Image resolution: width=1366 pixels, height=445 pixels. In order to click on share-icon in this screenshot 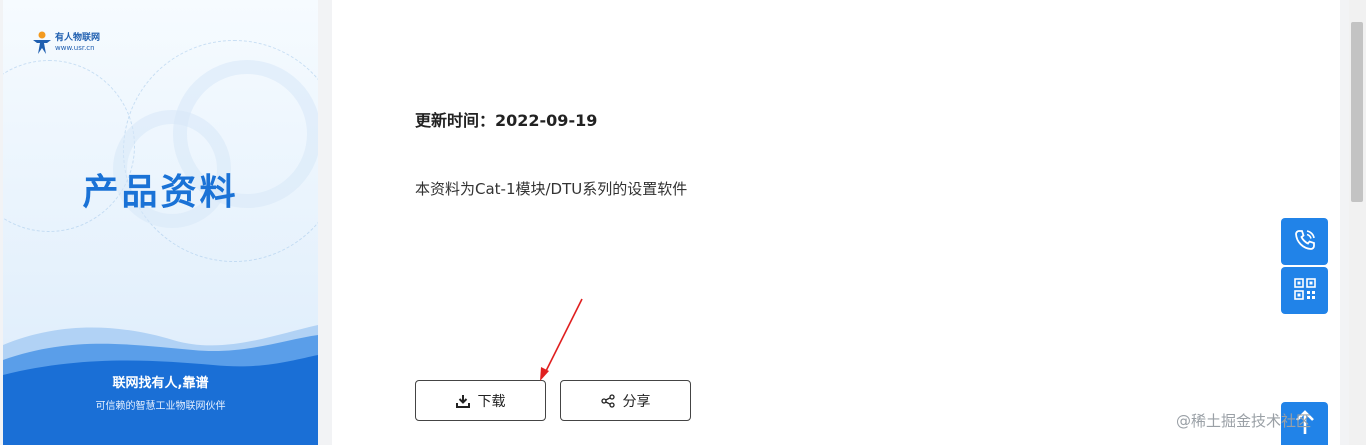, I will do `click(607, 400)`.